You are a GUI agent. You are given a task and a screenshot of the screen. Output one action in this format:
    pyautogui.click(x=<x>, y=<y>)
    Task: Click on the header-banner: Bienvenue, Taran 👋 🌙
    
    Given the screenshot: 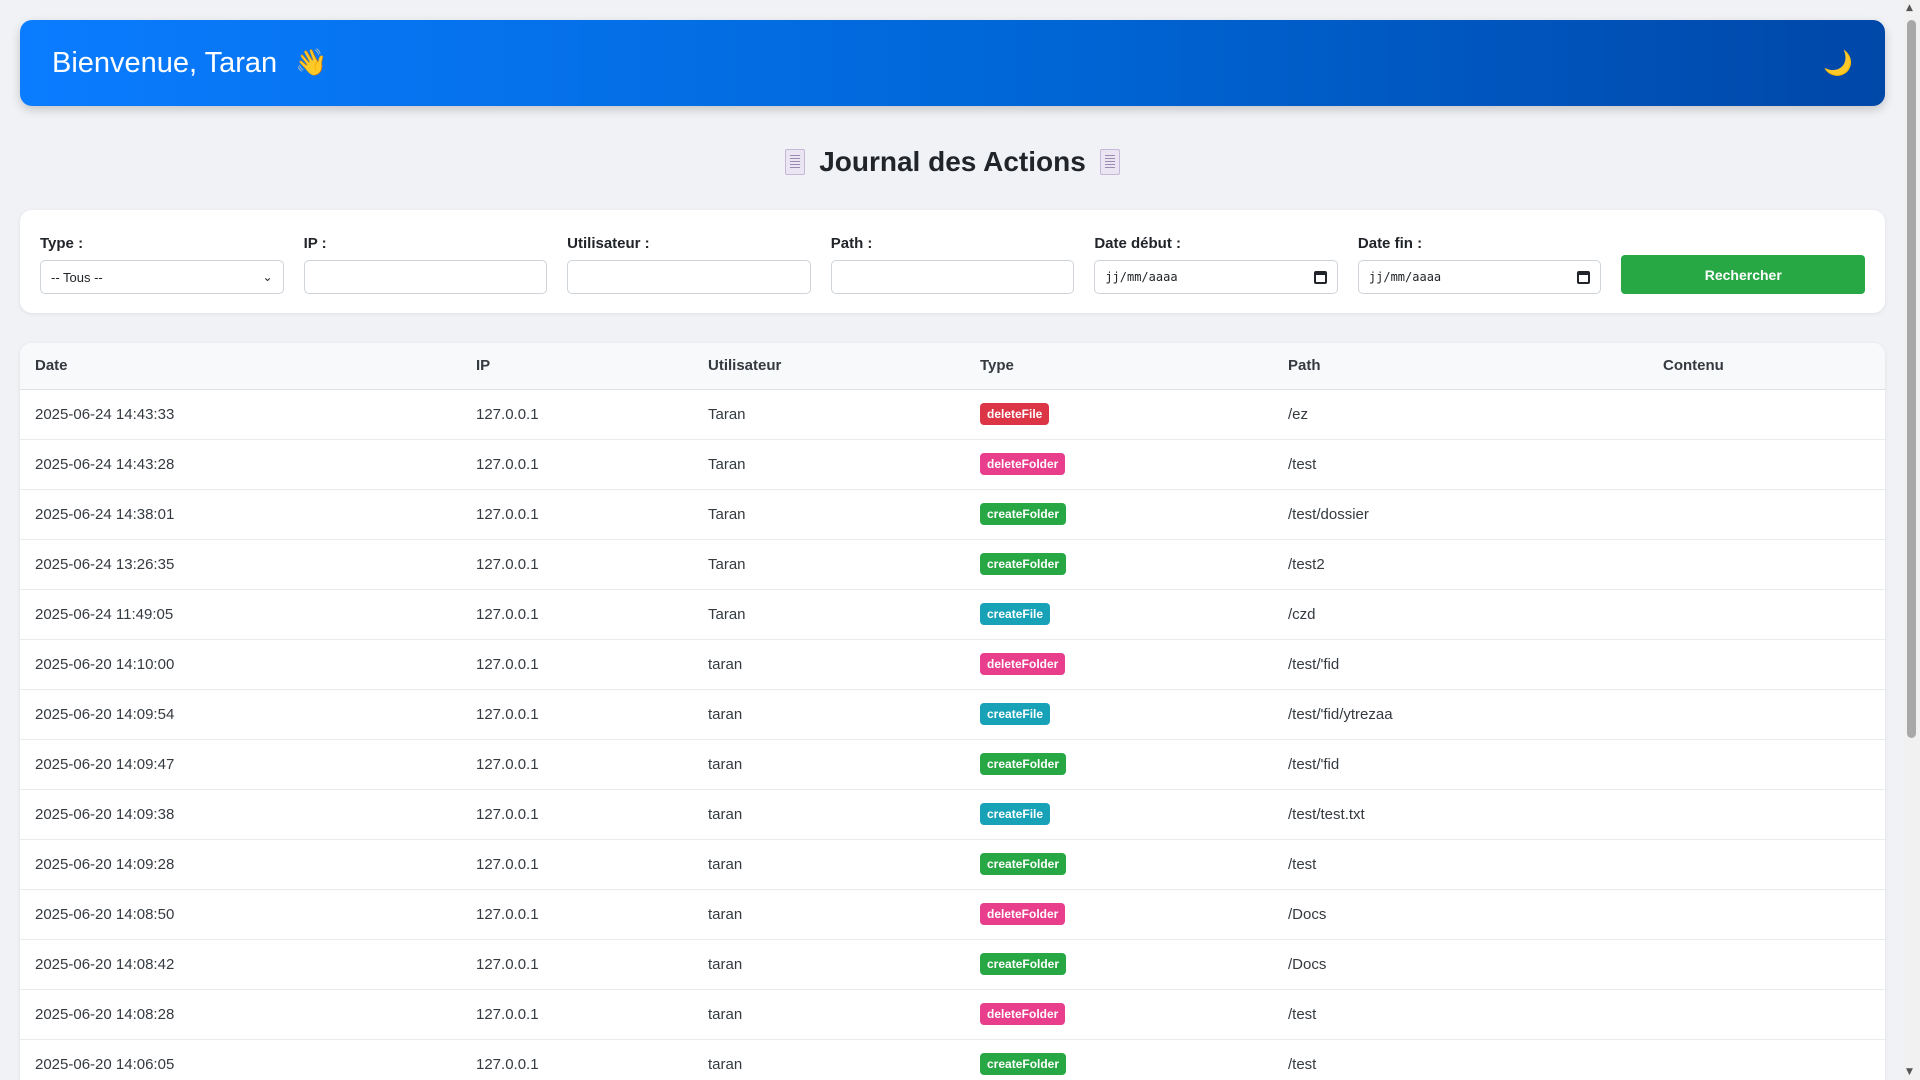 What is the action you would take?
    pyautogui.click(x=952, y=63)
    